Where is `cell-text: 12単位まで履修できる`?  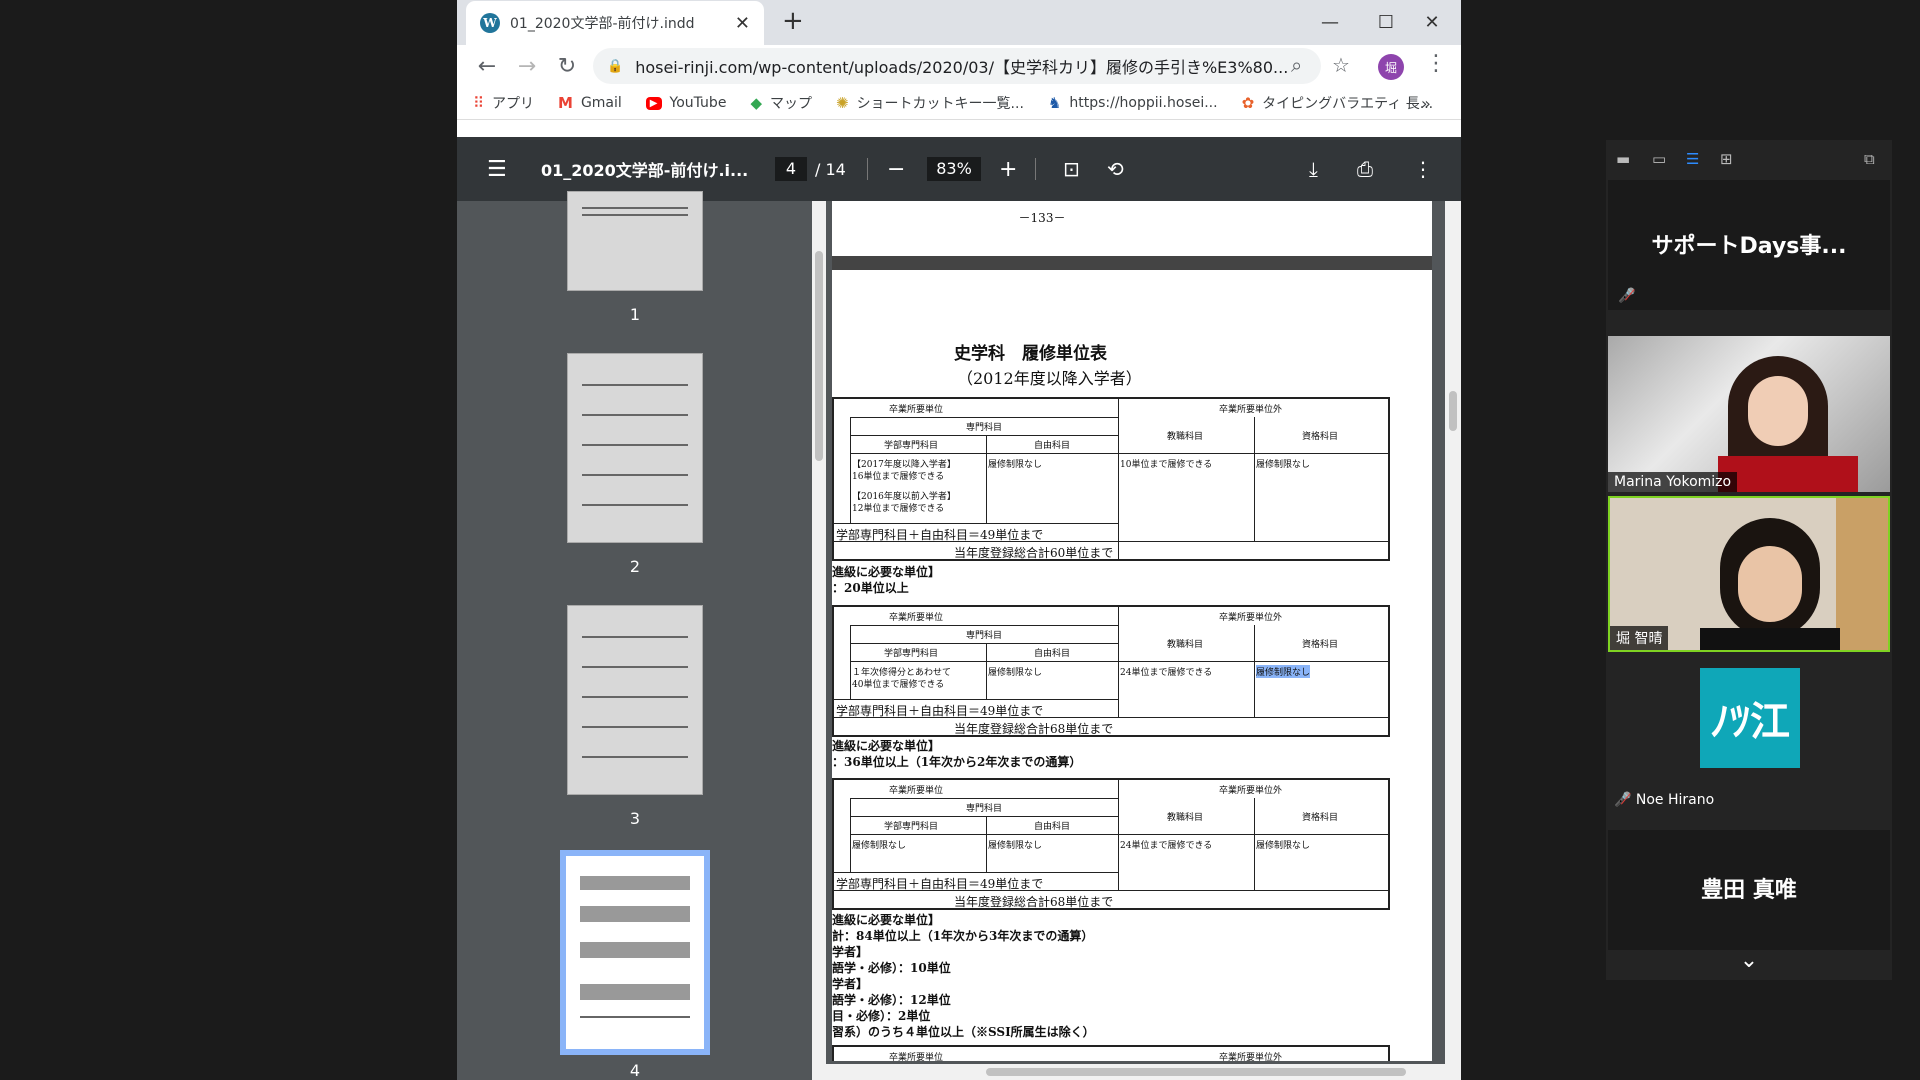
cell-text: 12単位まで履修できる is located at coordinates (898, 509).